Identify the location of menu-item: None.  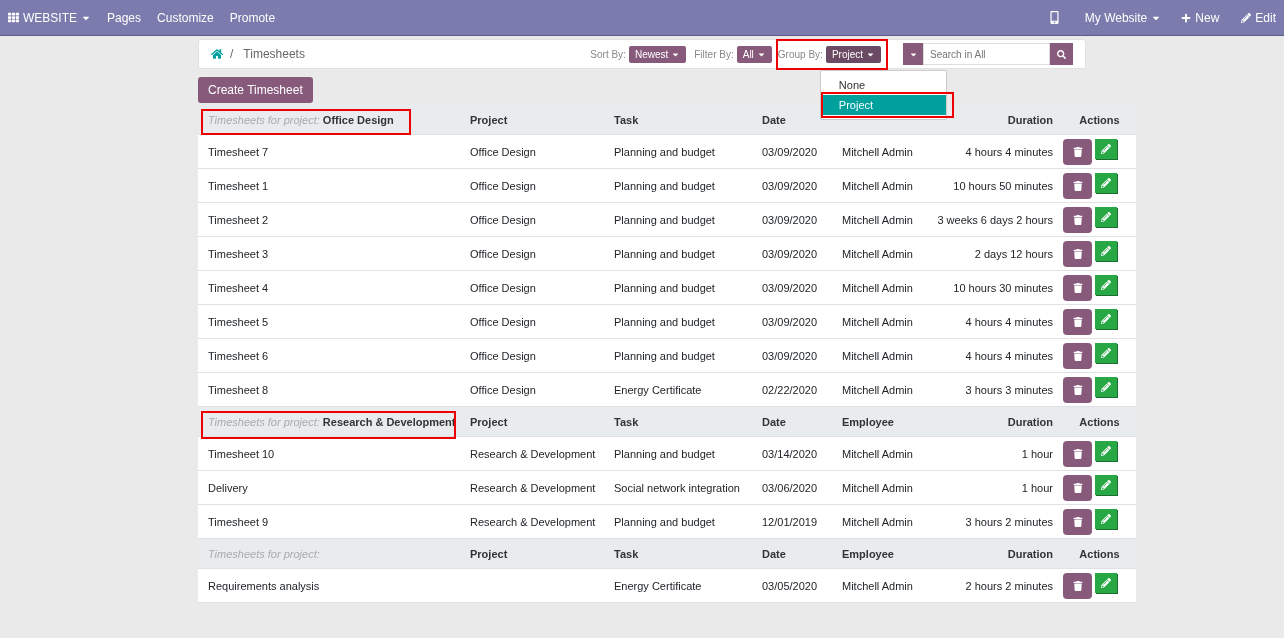
(883, 84).